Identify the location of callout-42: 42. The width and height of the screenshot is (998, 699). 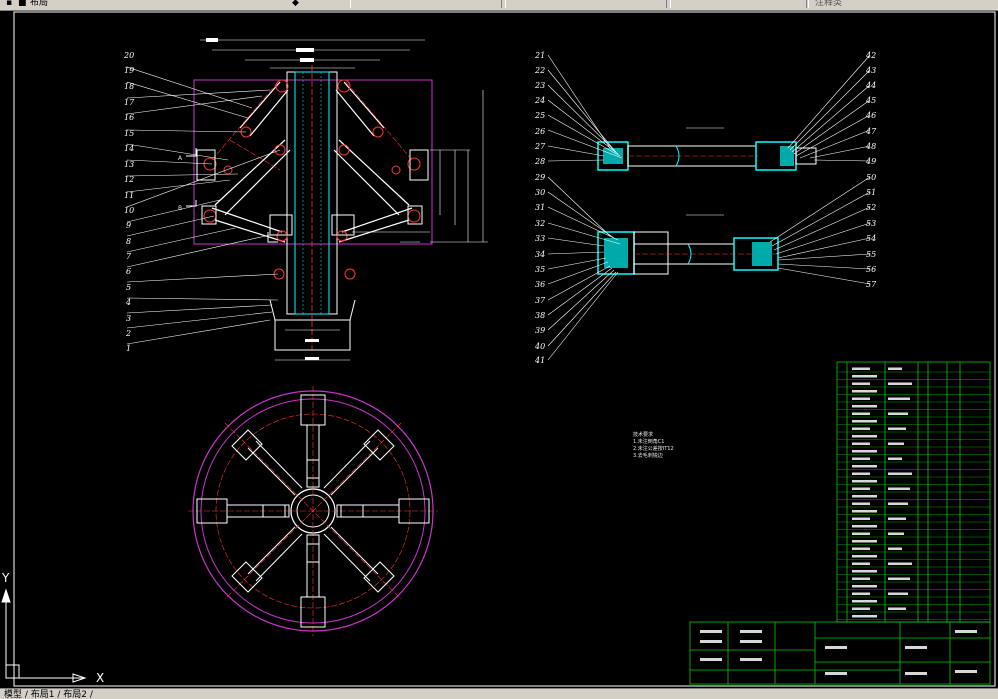
(870, 55).